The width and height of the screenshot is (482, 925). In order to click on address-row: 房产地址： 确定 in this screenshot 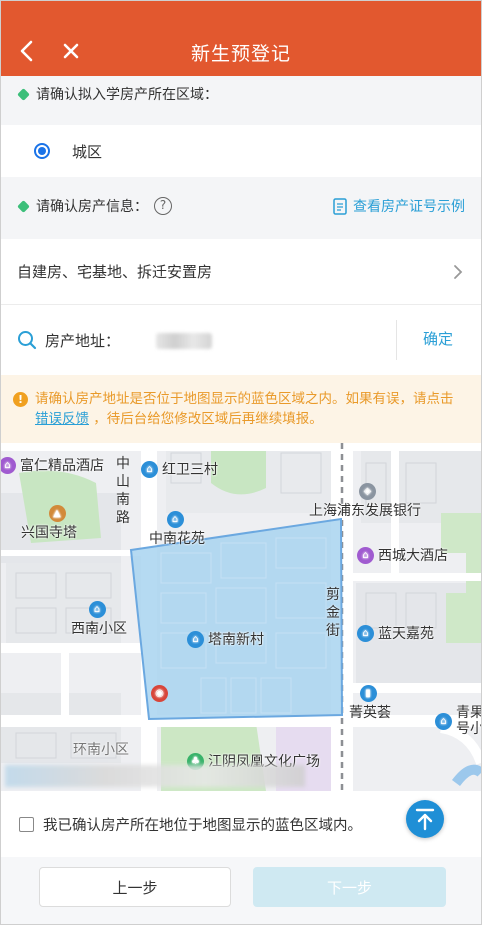, I will do `click(241, 340)`.